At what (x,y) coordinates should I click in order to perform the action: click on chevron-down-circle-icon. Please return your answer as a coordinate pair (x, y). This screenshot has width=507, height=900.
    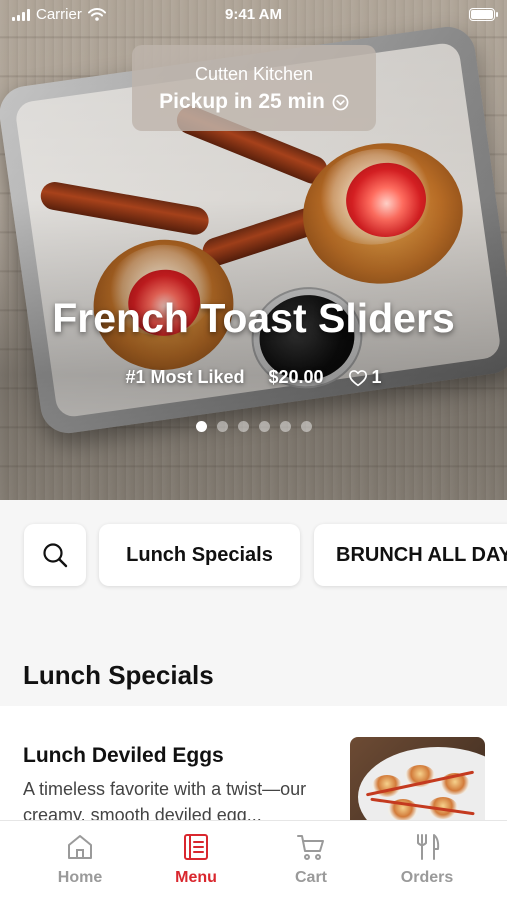
    Looking at the image, I should click on (340, 102).